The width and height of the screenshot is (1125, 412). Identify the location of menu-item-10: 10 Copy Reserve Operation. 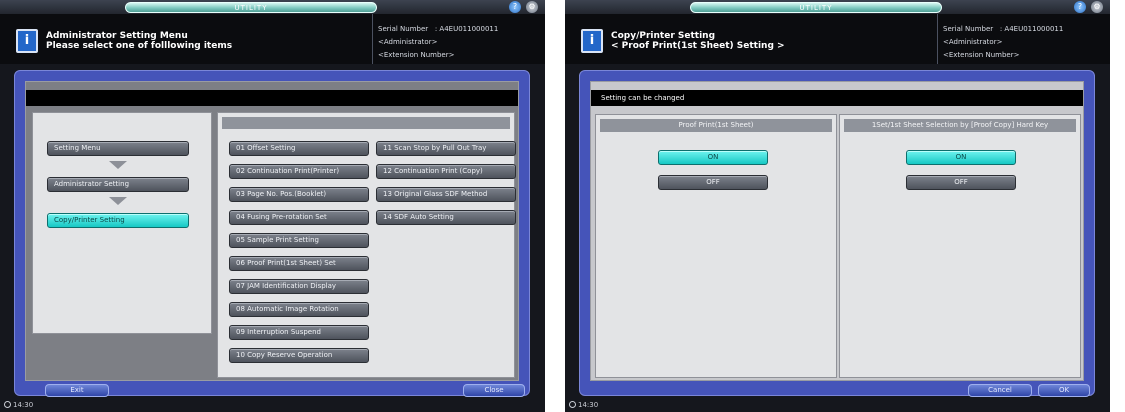
(299, 355).